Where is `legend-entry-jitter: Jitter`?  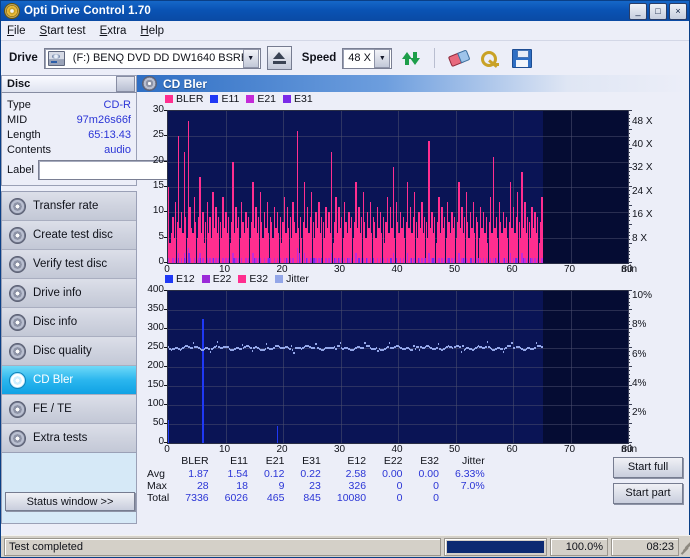 legend-entry-jitter: Jitter is located at coordinates (292, 279).